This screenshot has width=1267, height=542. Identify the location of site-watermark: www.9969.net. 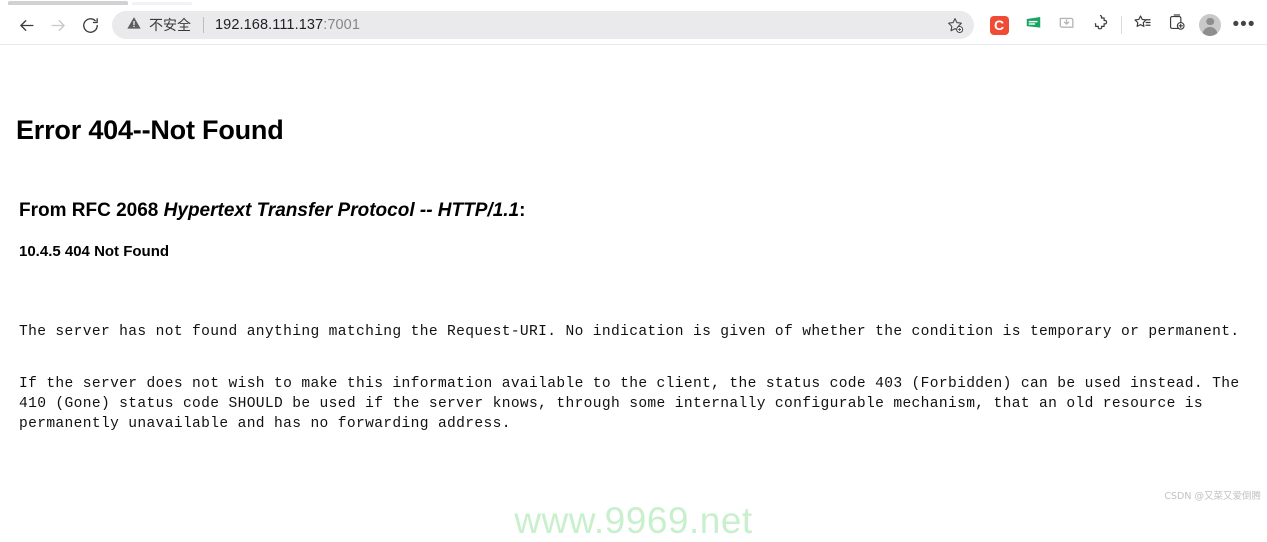
(633, 520).